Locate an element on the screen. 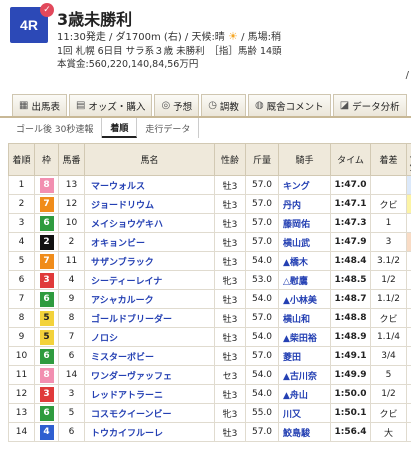 The image size is (411, 453). table-row: 3 6 10 メイショウゲキハ 牡3 57.0 藤岡佑 1:47.3 1 is located at coordinates (209, 223).